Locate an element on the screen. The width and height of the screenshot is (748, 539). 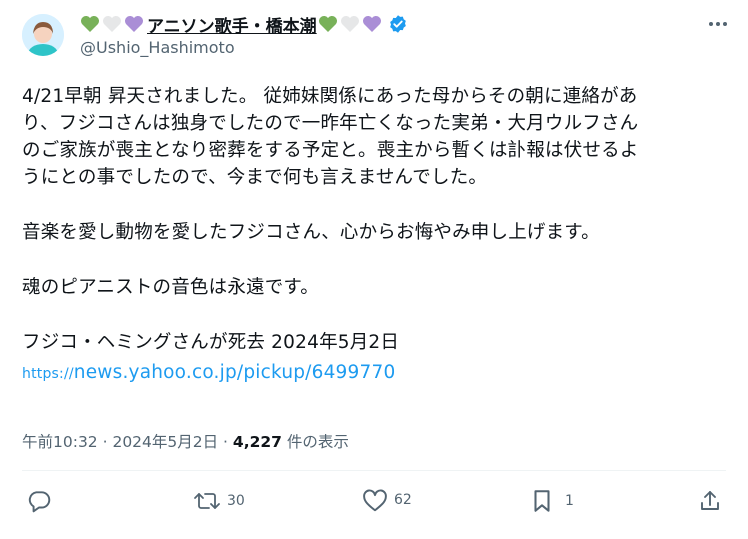
name-row: アニソン歌手・橋本潮 is located at coordinates (389, 24).